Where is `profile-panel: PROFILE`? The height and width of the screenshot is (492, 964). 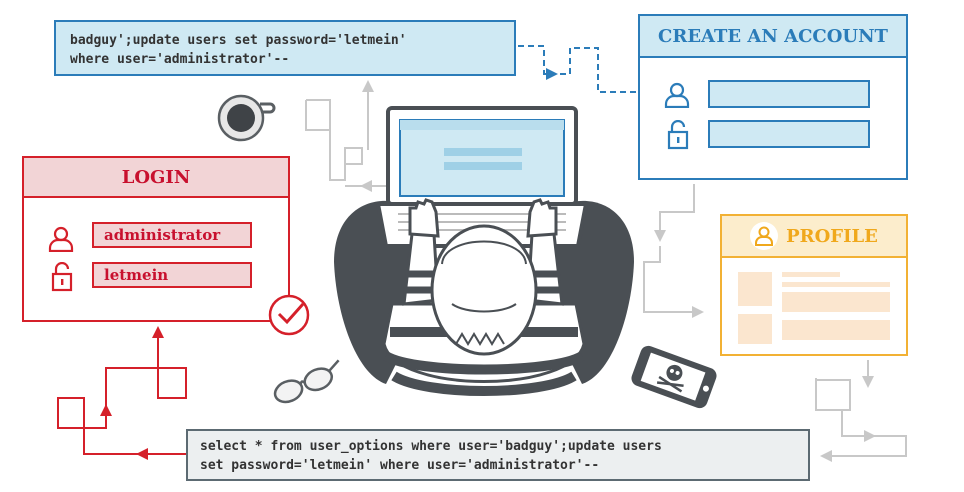 profile-panel: PROFILE is located at coordinates (814, 285).